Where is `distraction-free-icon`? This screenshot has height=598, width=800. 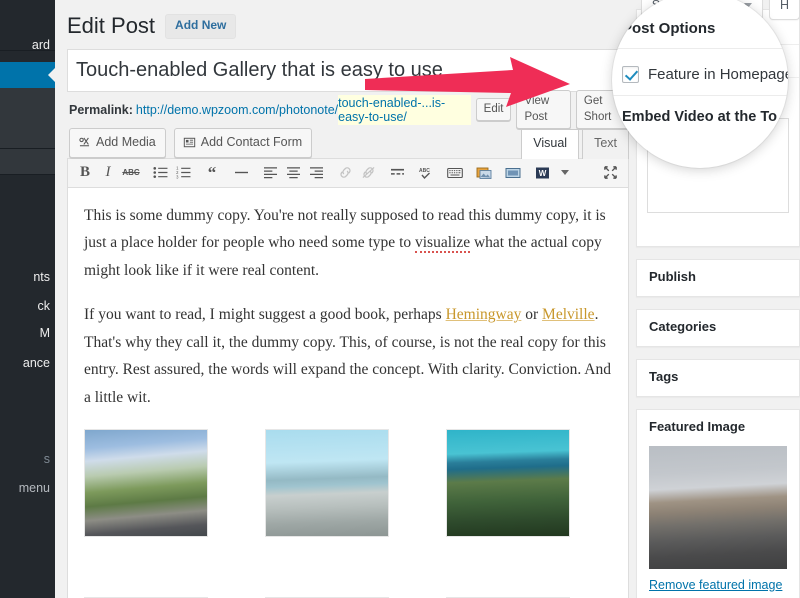 distraction-free-icon is located at coordinates (455, 173).